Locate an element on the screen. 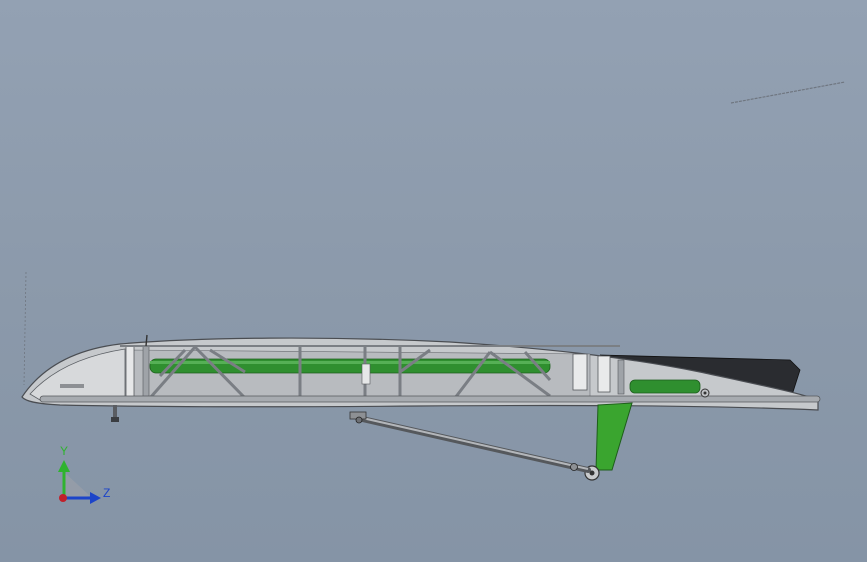 The height and width of the screenshot is (562, 867). nose-probe is located at coordinates (115, 413).